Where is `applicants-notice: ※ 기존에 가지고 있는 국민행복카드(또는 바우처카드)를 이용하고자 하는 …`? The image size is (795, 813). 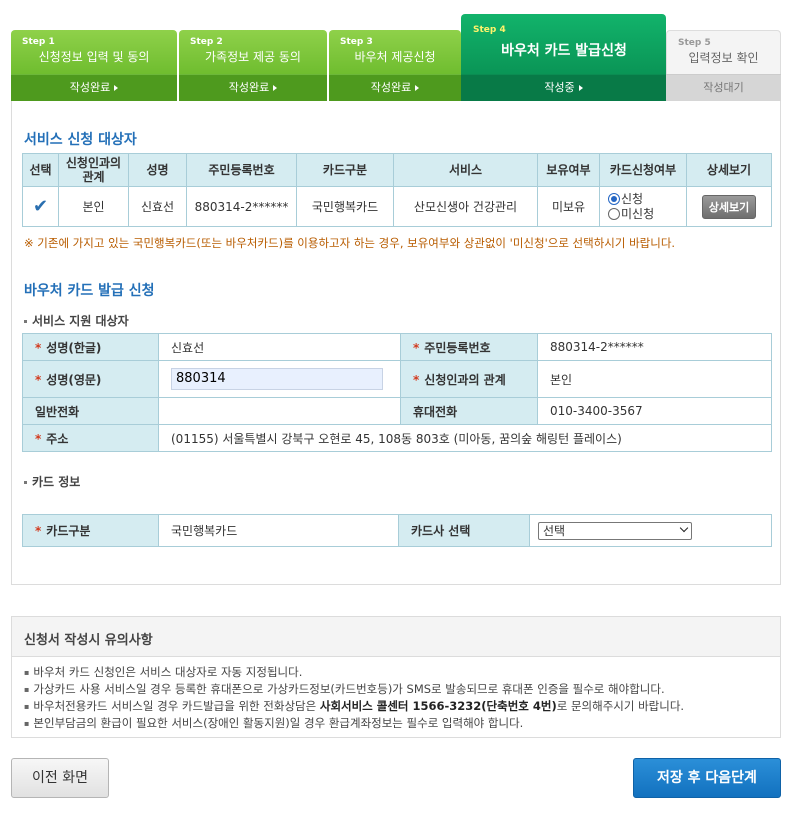 applicants-notice: ※ 기존에 가지고 있는 국민행복카드(또는 바우처카드)를 이용하고자 하는 … is located at coordinates (350, 243).